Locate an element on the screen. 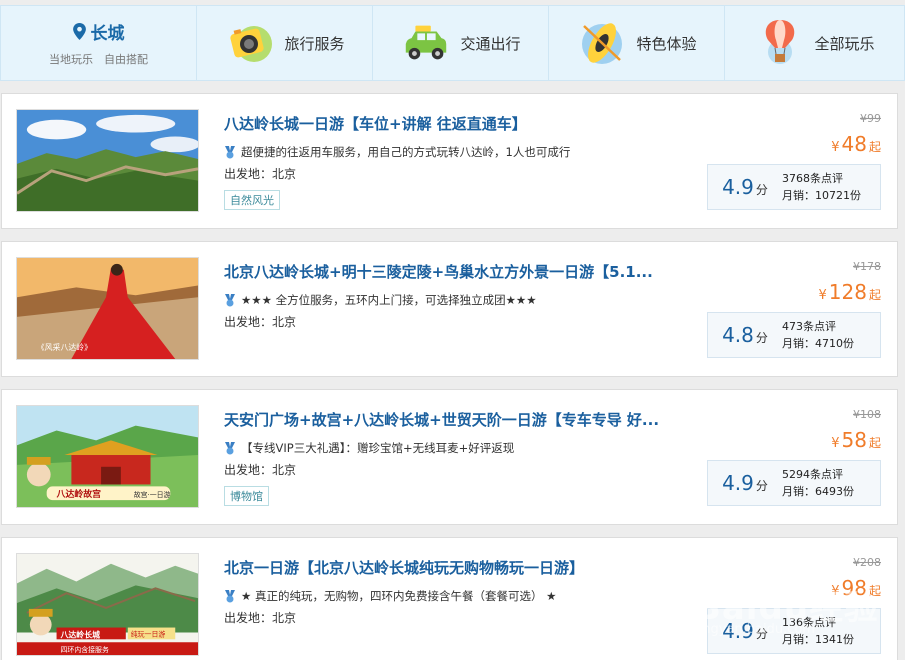 The height and width of the screenshot is (660, 905). price-value: 58 is located at coordinates (854, 440).